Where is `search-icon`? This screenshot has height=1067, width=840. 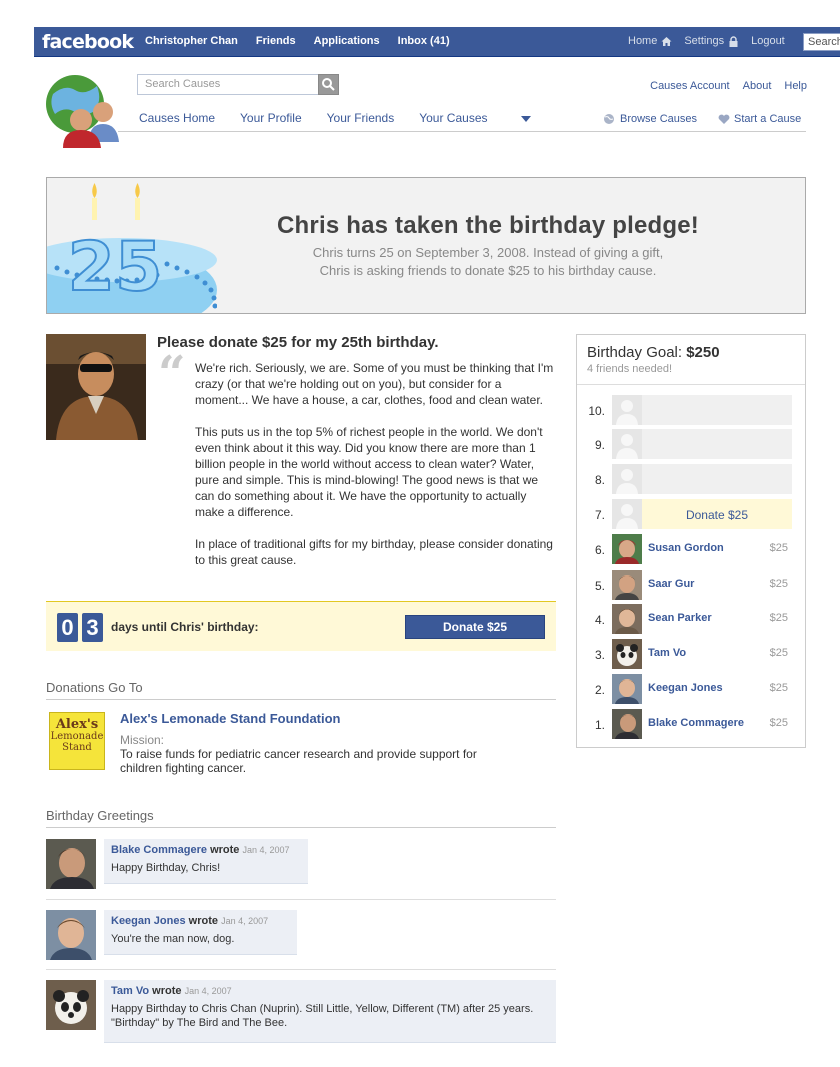 search-icon is located at coordinates (328, 84).